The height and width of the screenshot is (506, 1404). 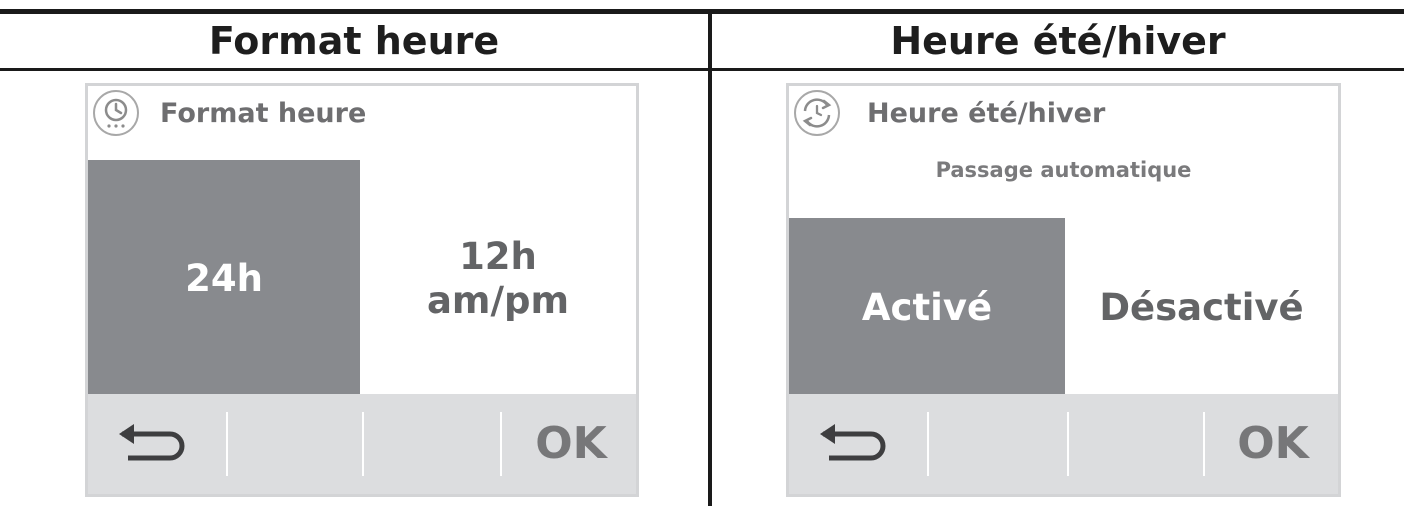 I want to click on option-label: Activé, so click(x=927, y=307).